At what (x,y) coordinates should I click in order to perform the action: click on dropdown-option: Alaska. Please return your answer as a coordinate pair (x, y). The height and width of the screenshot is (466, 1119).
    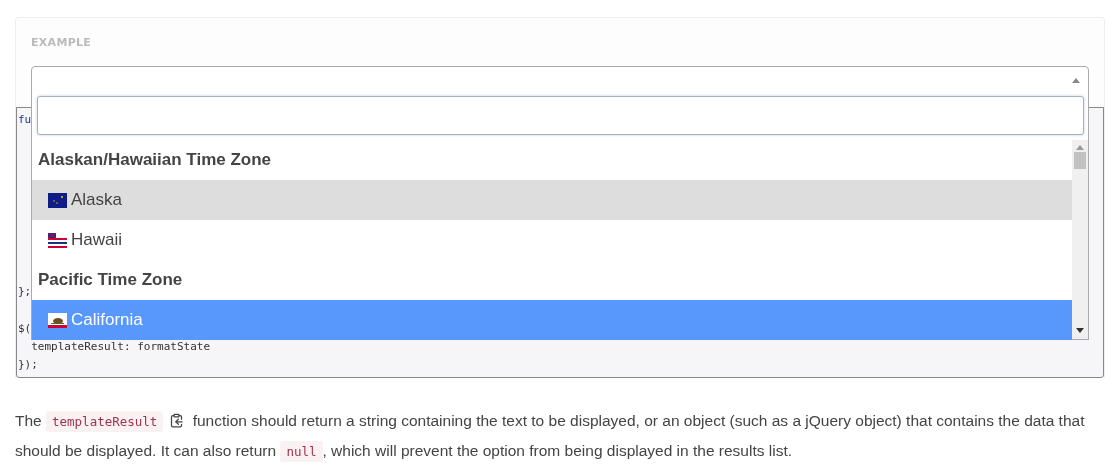
    Looking at the image, I should click on (552, 200).